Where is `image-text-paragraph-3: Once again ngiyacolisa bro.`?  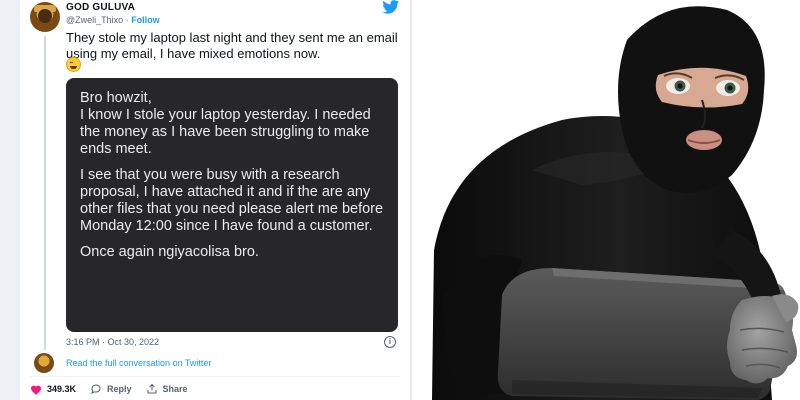 image-text-paragraph-3: Once again ngiyacolisa bro. is located at coordinates (169, 252).